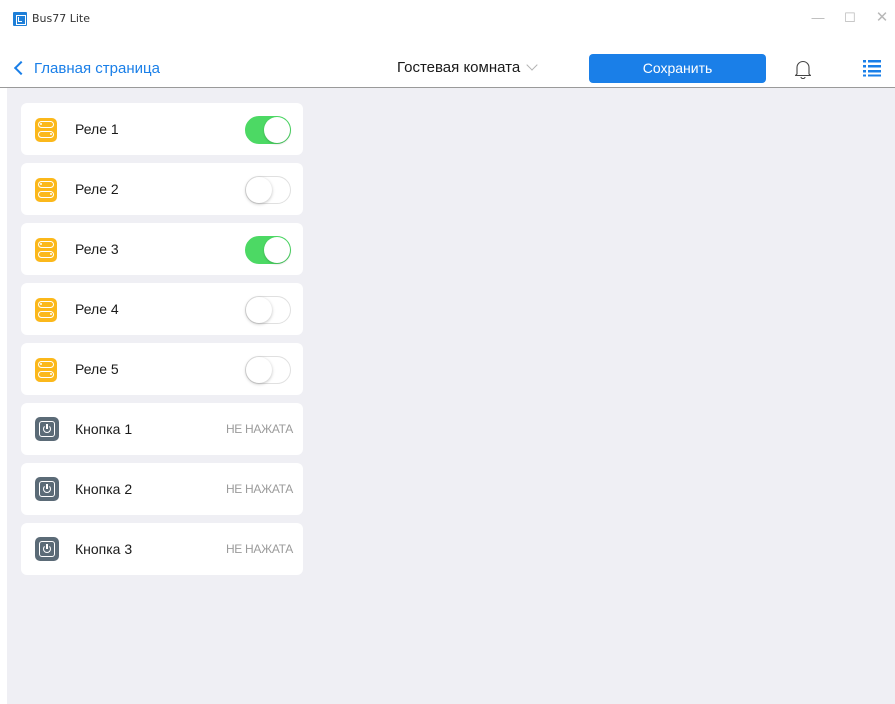  Describe the element at coordinates (97, 249) in the screenshot. I see `relay-label: Реле 3` at that location.